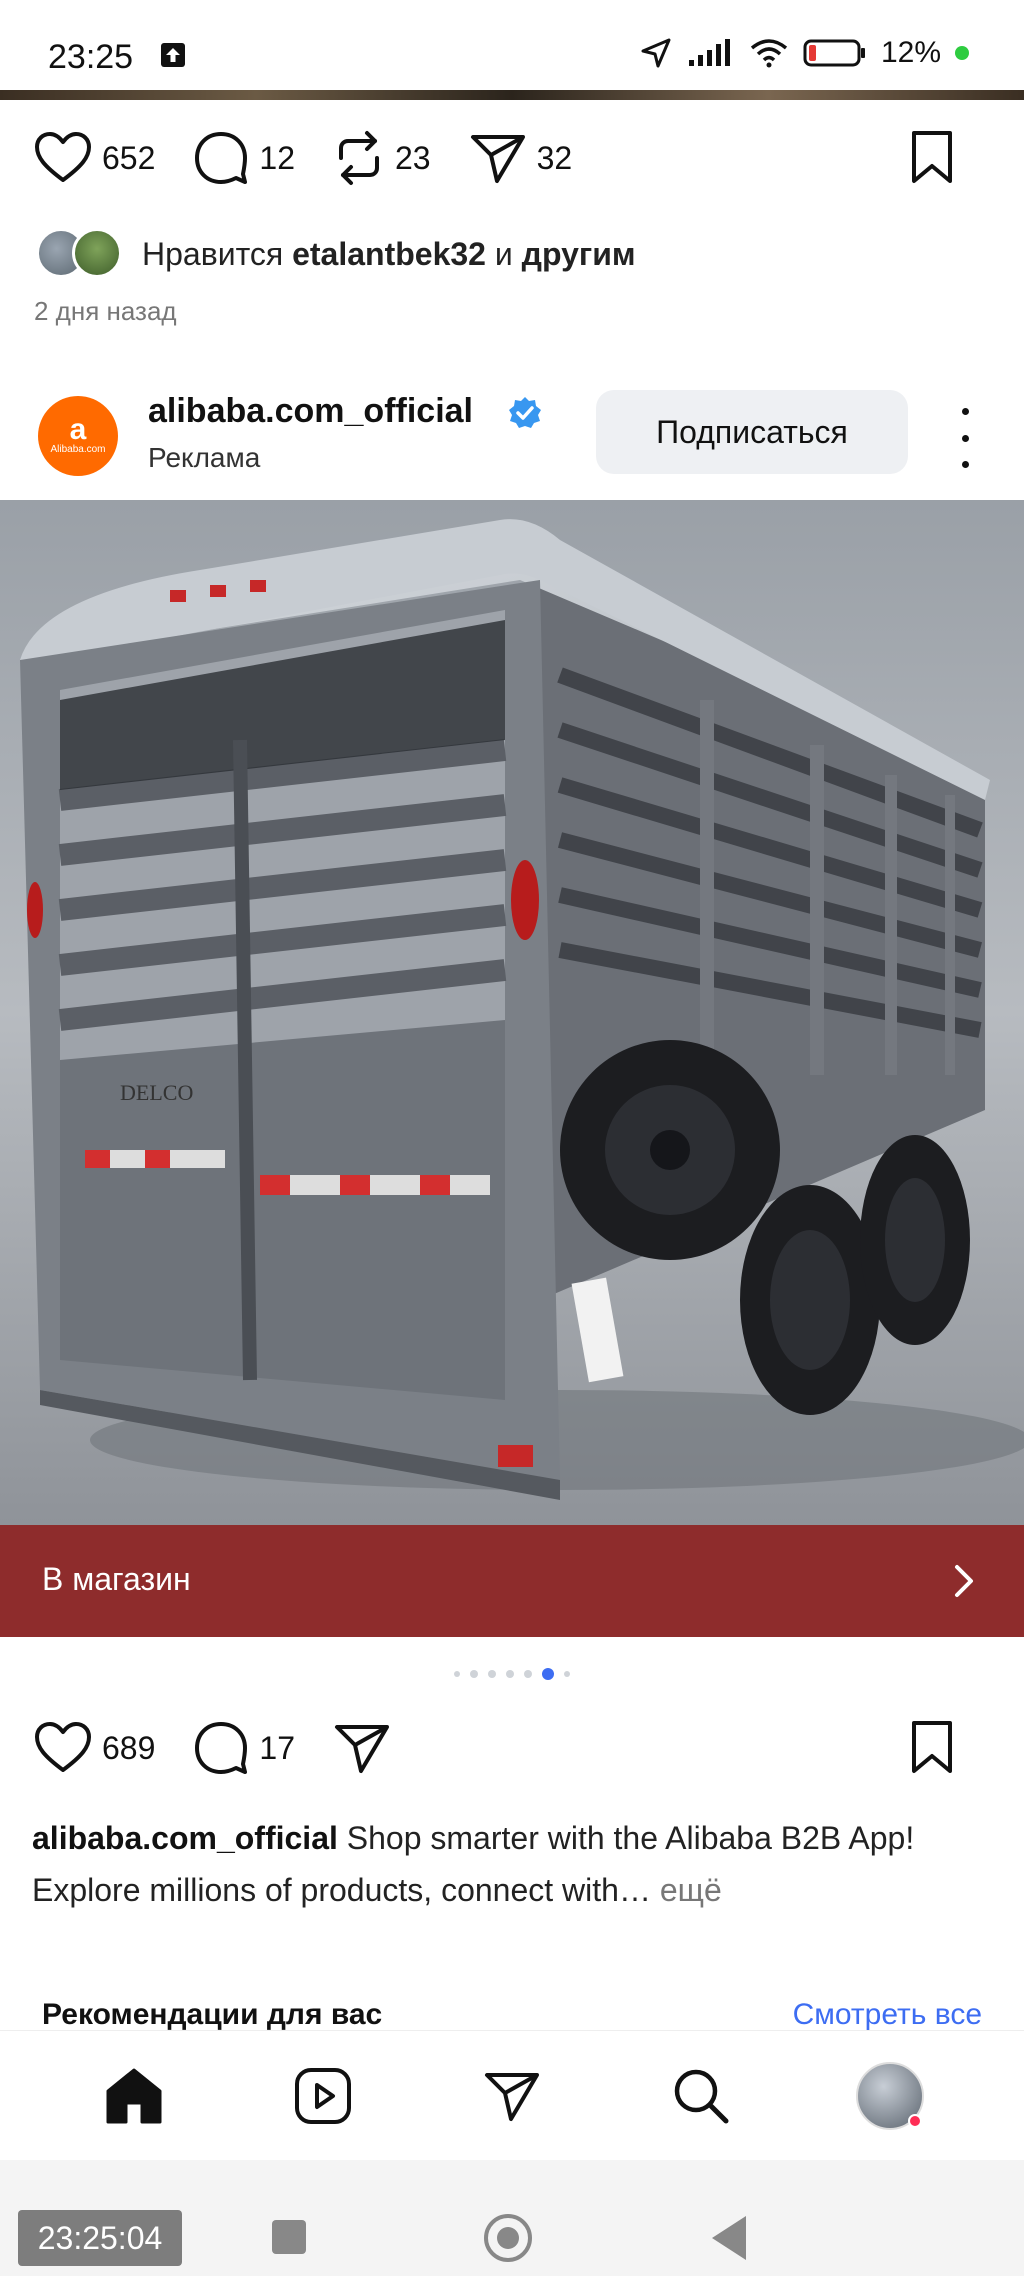 The image size is (1024, 2276). What do you see at coordinates (97, 253) in the screenshot?
I see `avatar` at bounding box center [97, 253].